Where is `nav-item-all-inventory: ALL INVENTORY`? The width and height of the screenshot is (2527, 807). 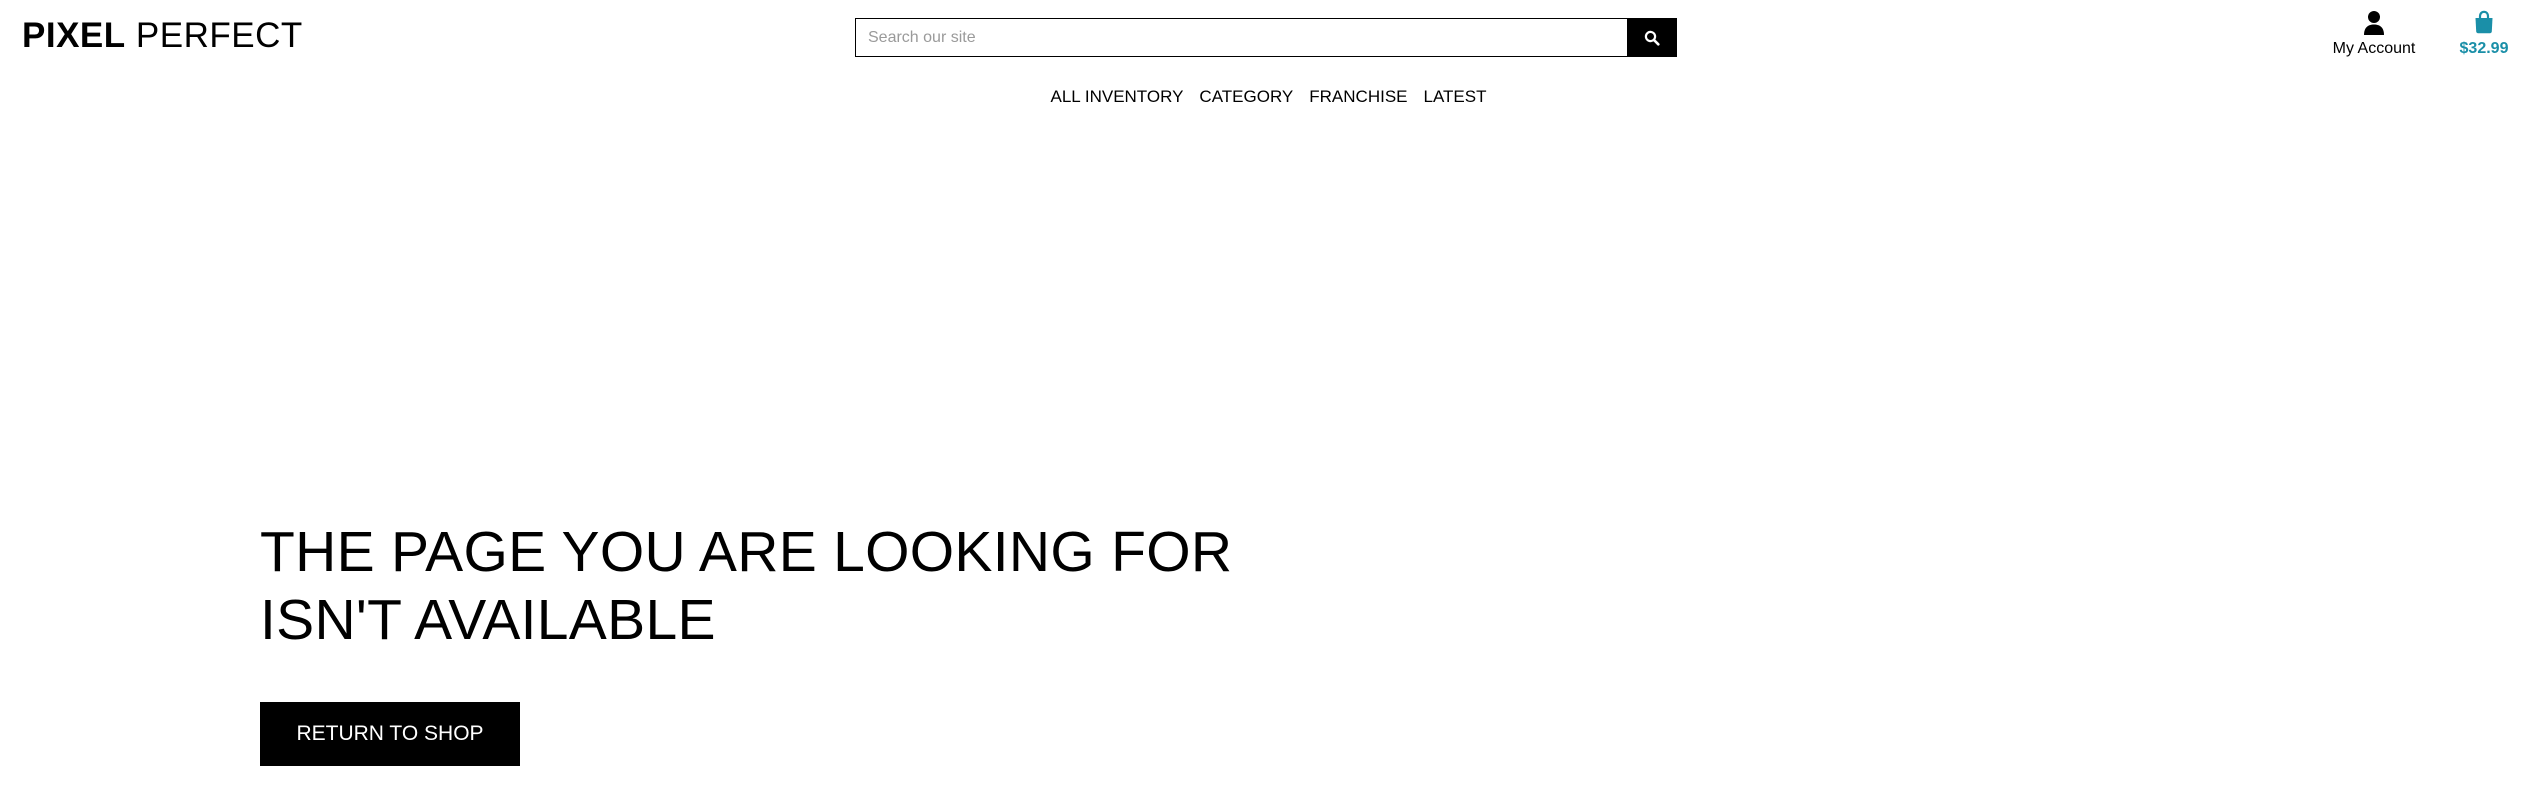
nav-item-all-inventory: ALL INVENTORY is located at coordinates (1117, 97).